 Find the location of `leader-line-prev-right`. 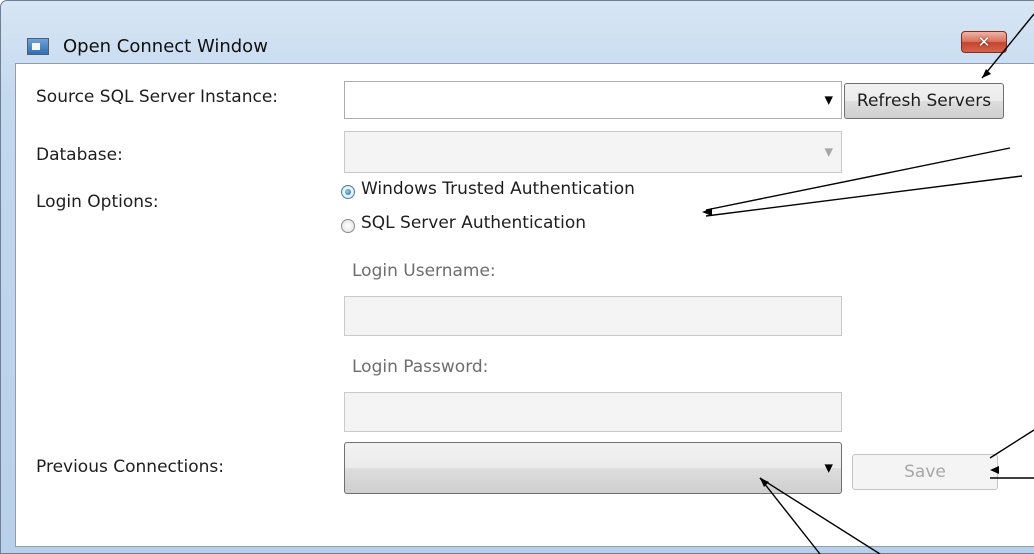

leader-line-prev-right is located at coordinates (820, 515).